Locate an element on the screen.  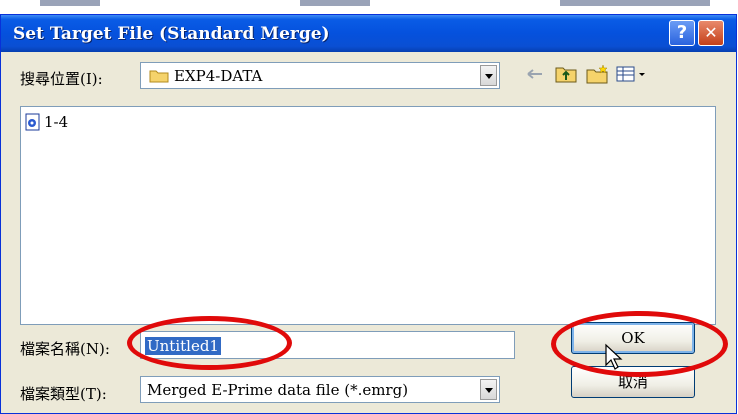
lookin-combo: EXP4-DATA is located at coordinates (320, 75).